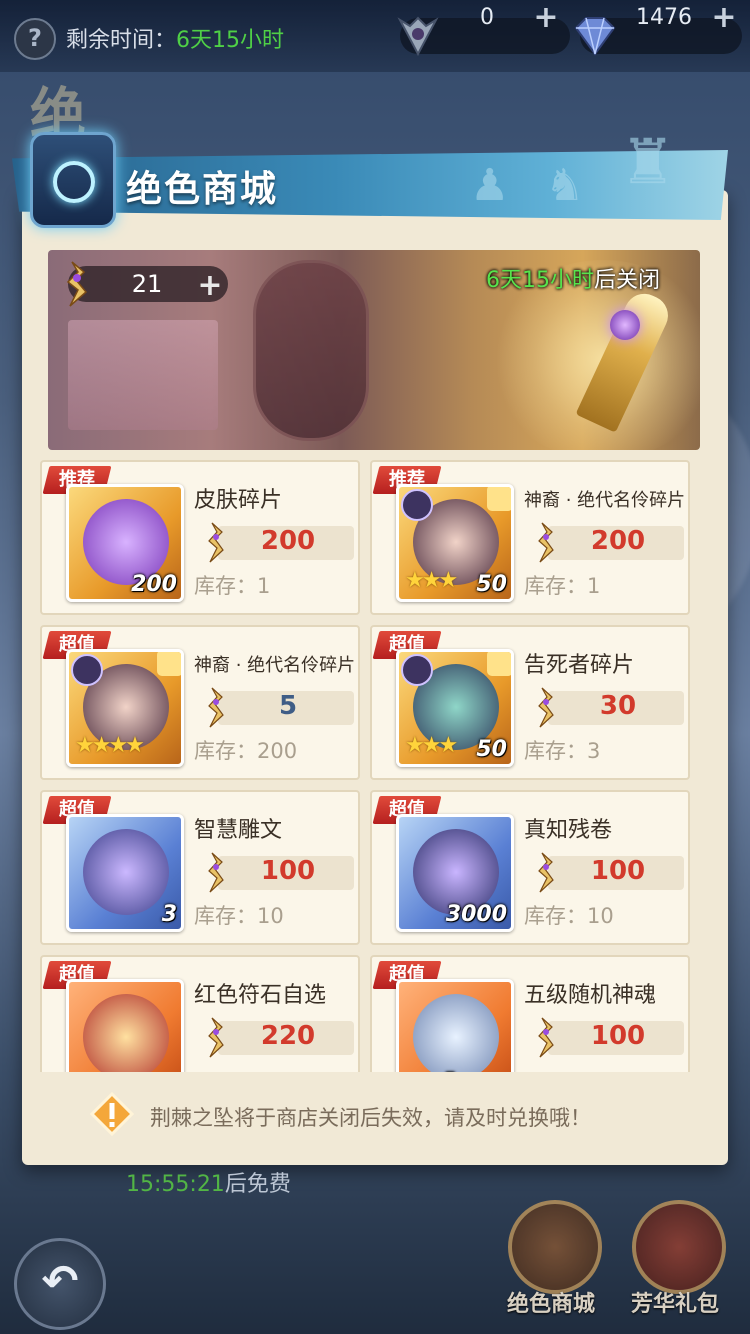 The image size is (750, 1334). What do you see at coordinates (238, 500) in the screenshot?
I see `item-name: 皮肤碎片` at bounding box center [238, 500].